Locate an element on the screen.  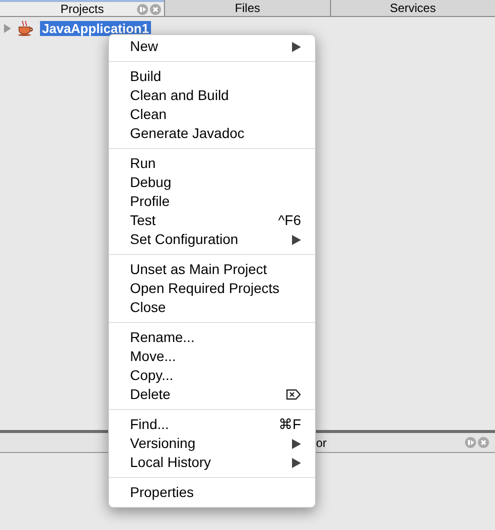
panel-title: or is located at coordinates (321, 443).